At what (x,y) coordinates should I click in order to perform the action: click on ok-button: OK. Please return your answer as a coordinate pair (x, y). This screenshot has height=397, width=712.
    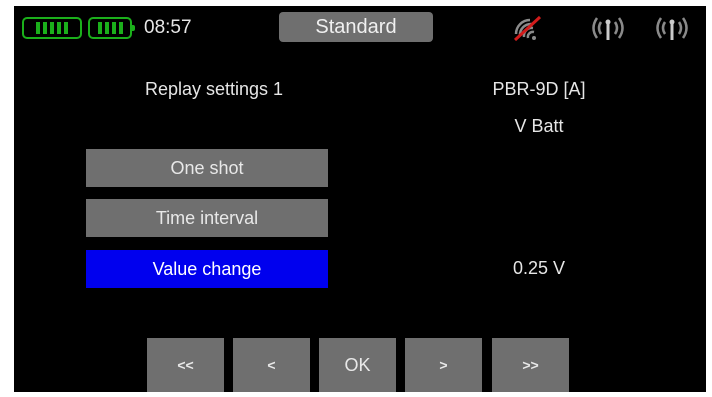
    Looking at the image, I should click on (357, 365).